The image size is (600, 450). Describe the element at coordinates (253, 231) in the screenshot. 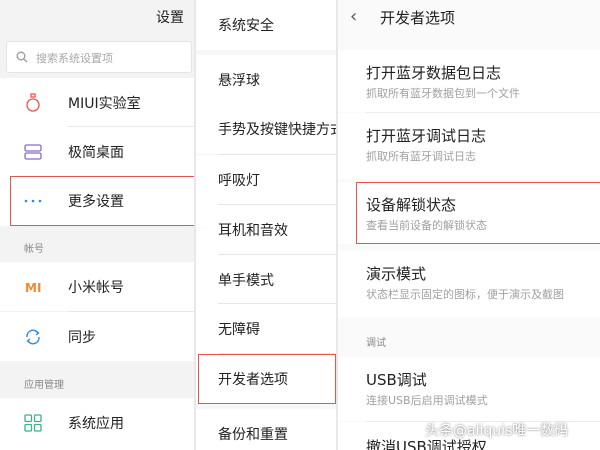

I see `list-item-label: 耳机和音效` at that location.